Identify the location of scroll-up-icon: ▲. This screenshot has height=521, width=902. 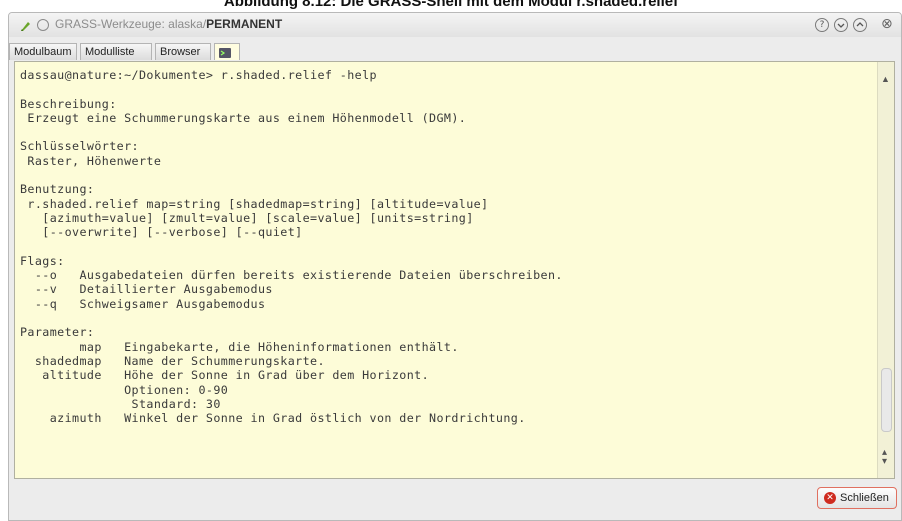
(885, 79).